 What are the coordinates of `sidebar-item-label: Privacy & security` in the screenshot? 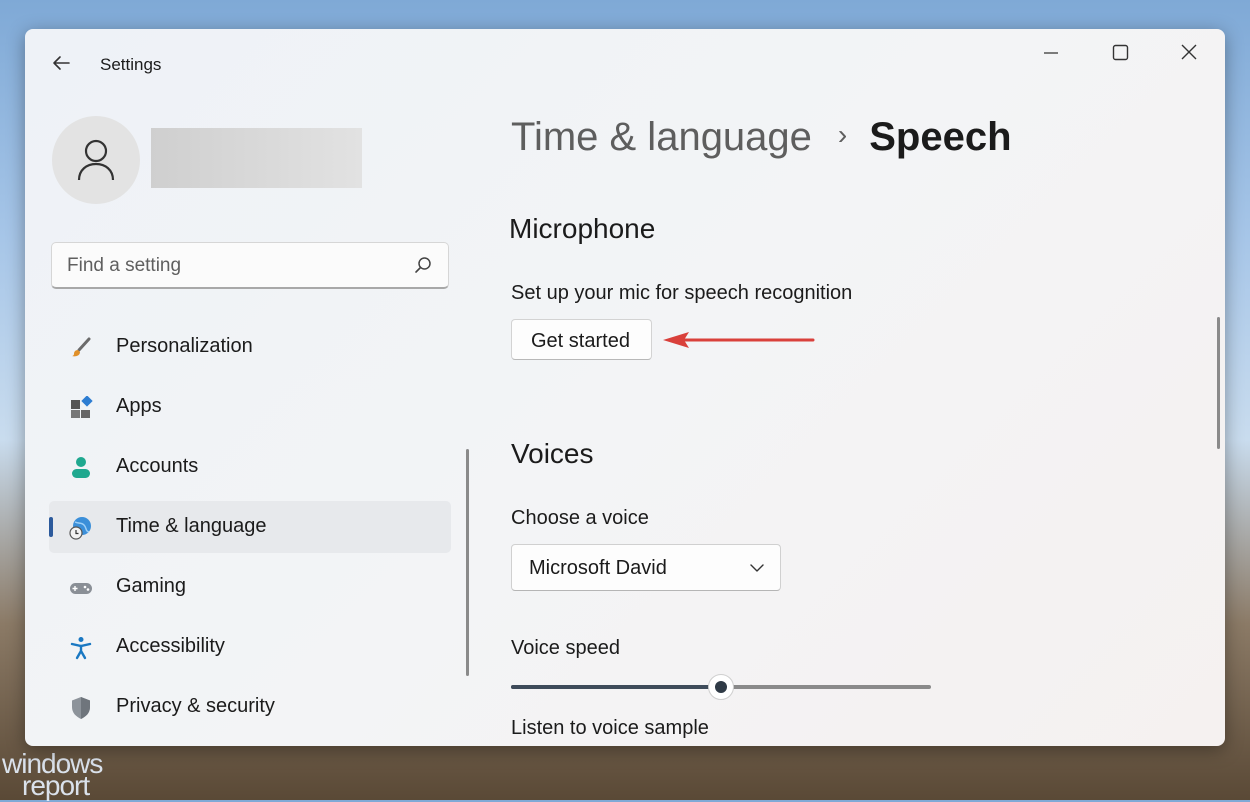 It's located at (195, 706).